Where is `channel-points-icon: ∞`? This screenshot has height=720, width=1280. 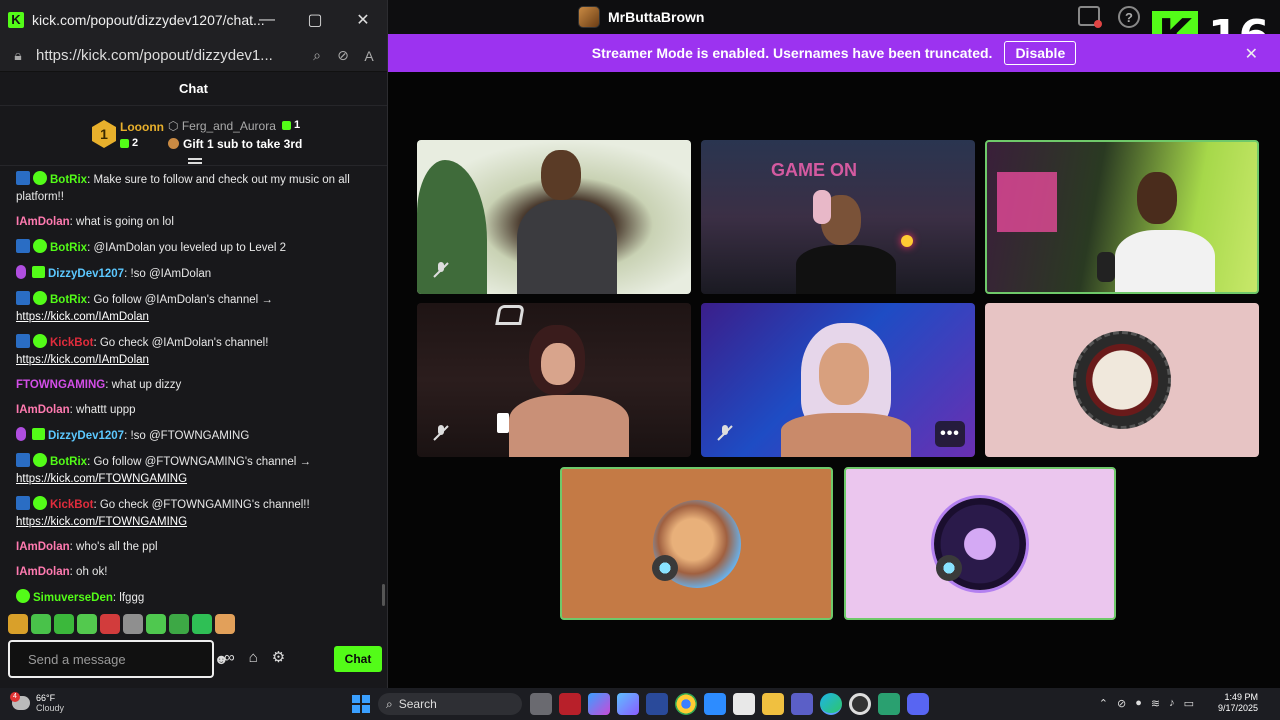
channel-points-icon: ∞ is located at coordinates (229, 657).